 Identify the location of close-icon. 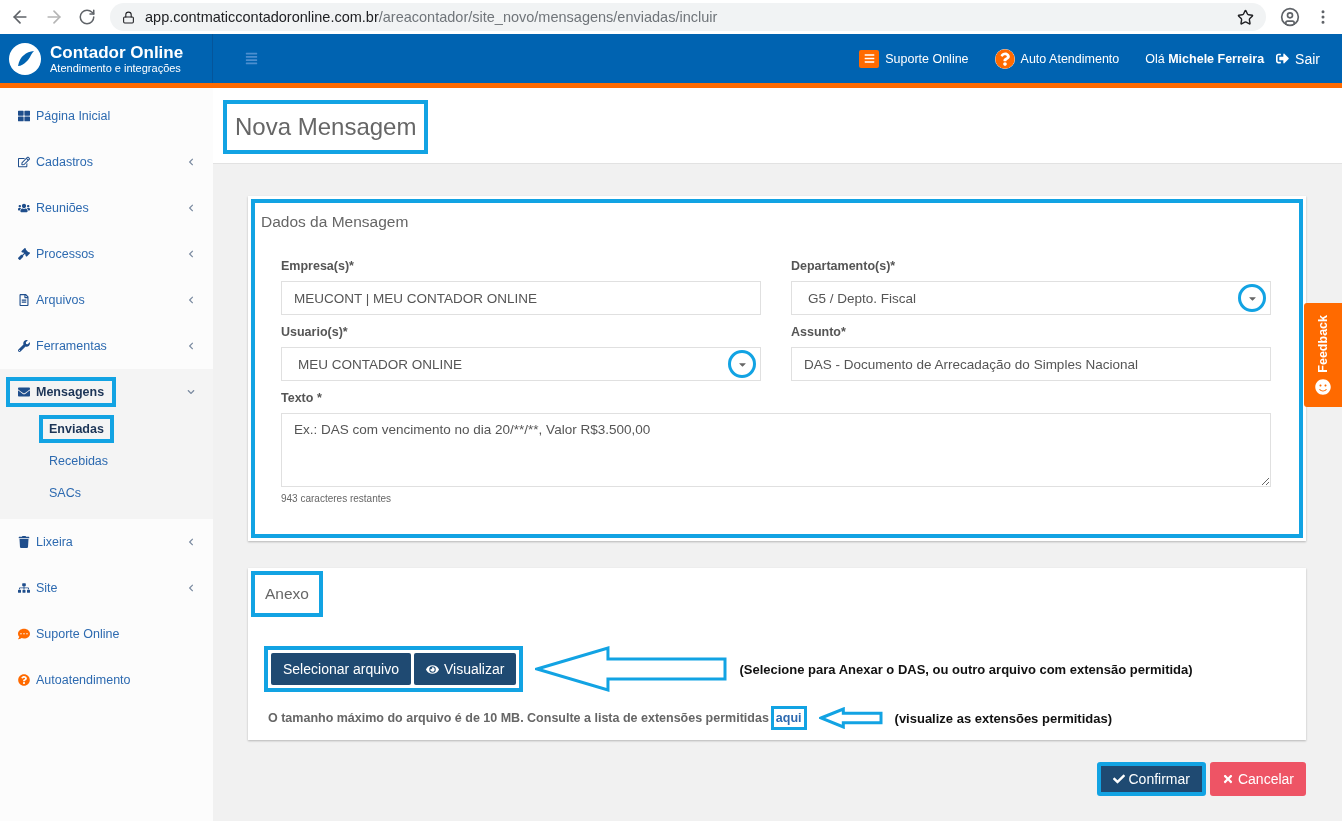
(1227, 779).